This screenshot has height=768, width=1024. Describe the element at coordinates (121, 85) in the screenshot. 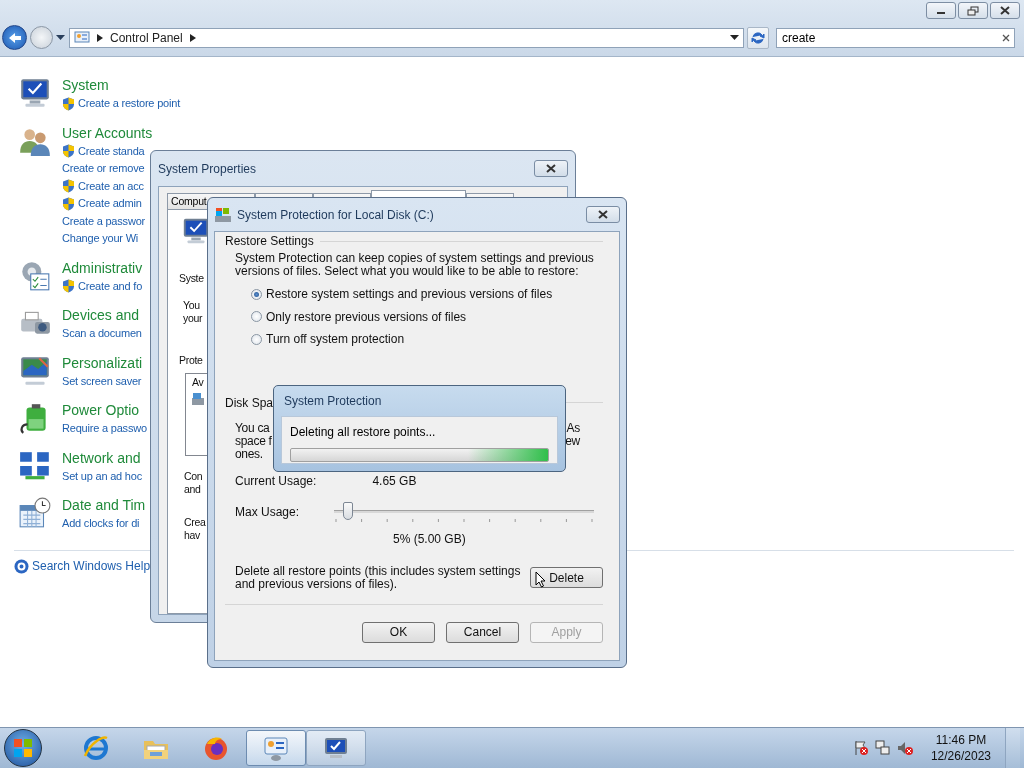

I see `category-title-link: System` at that location.